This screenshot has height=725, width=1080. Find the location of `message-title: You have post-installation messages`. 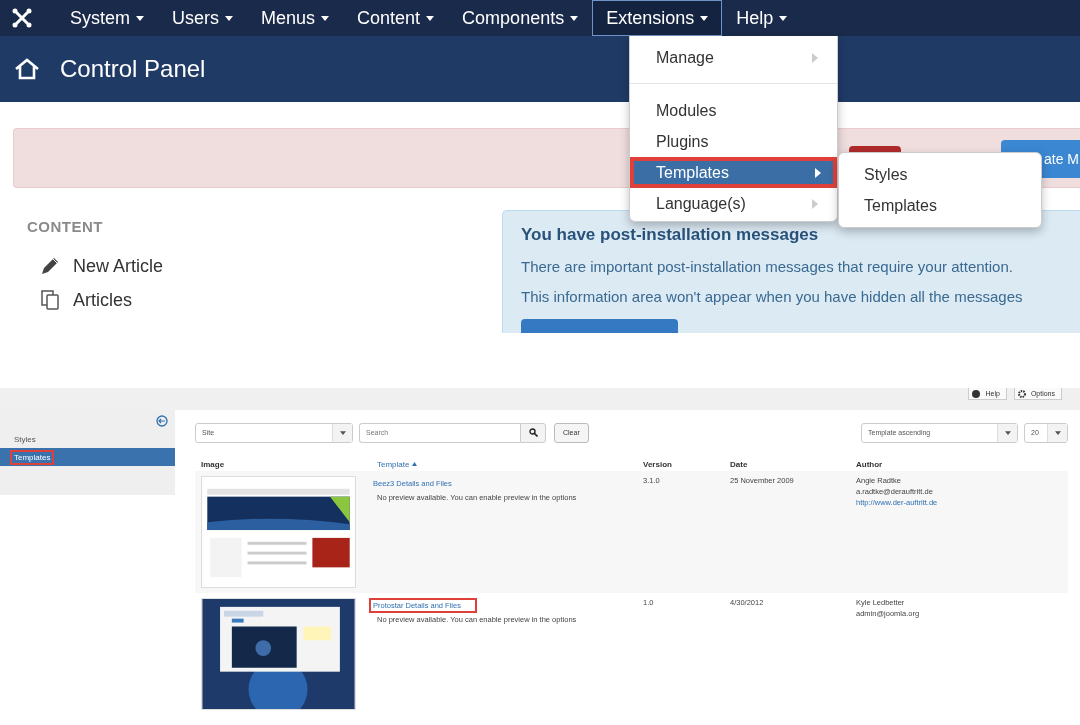

message-title: You have post-installation messages is located at coordinates (670, 235).